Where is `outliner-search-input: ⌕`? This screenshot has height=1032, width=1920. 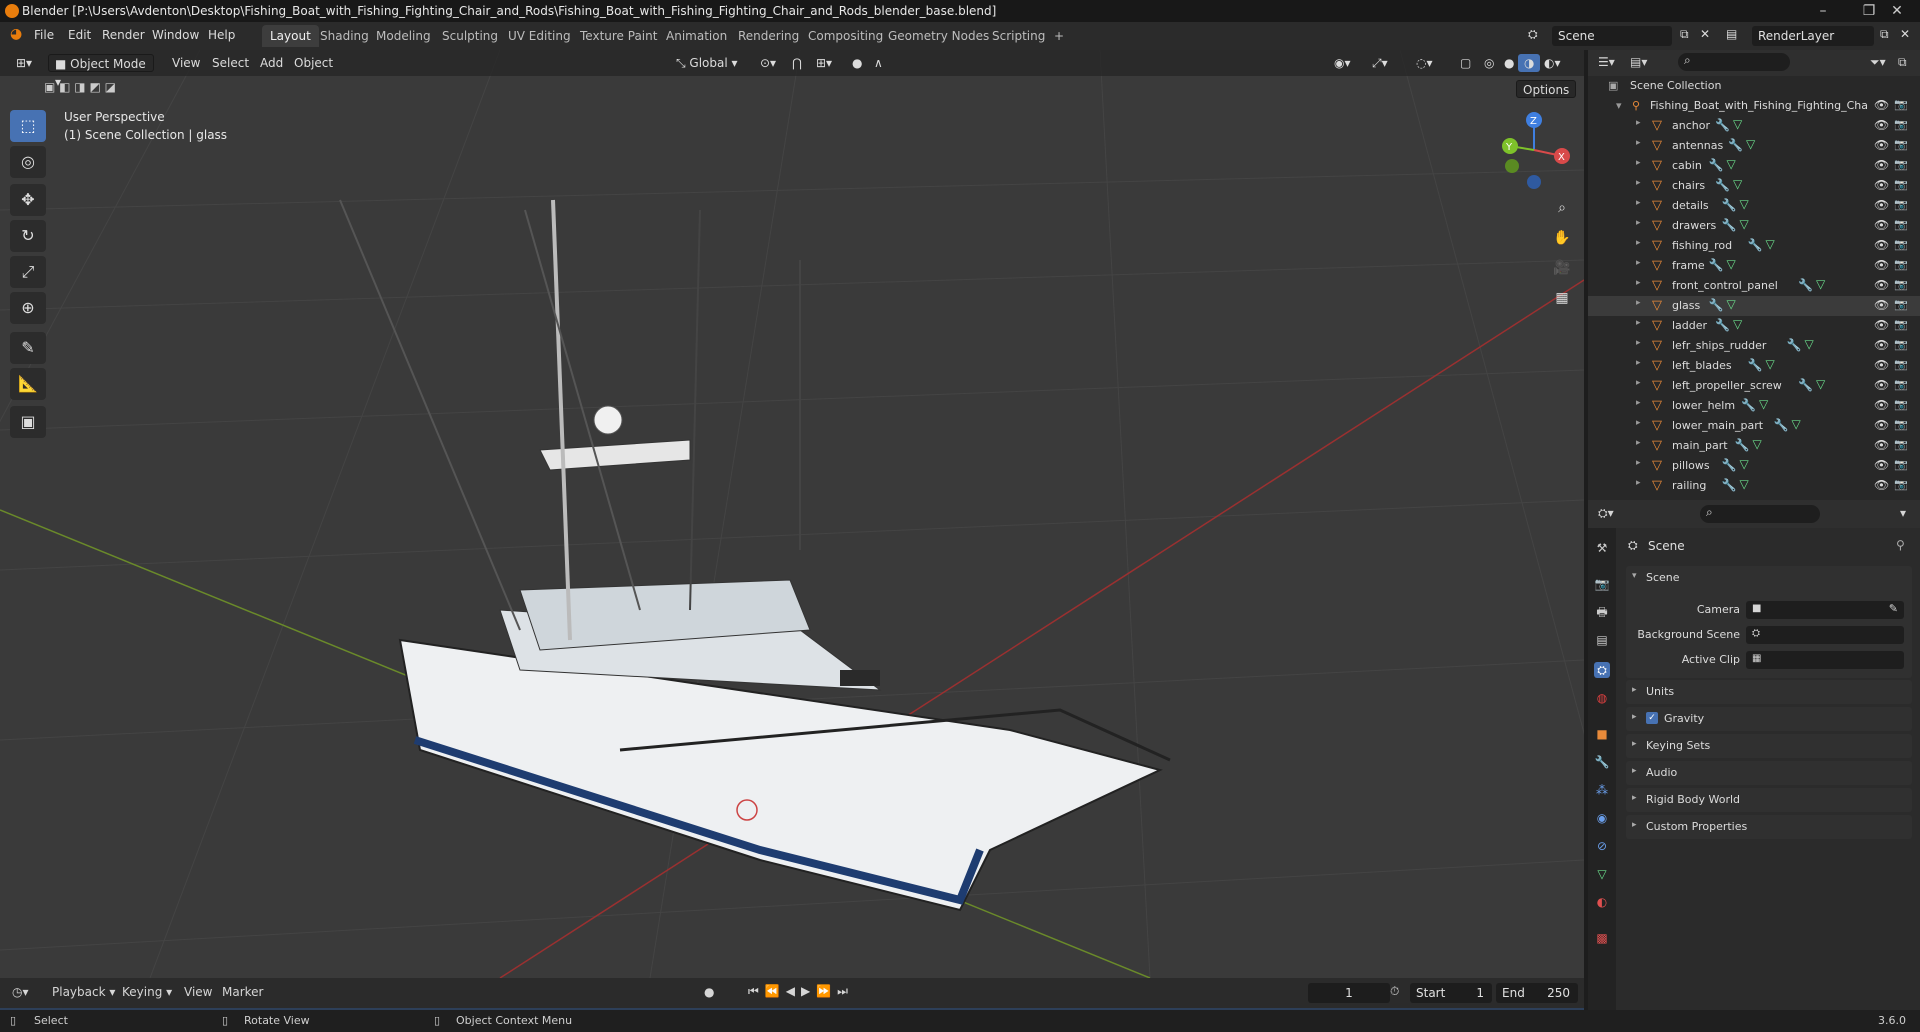 outliner-search-input: ⌕ is located at coordinates (1734, 62).